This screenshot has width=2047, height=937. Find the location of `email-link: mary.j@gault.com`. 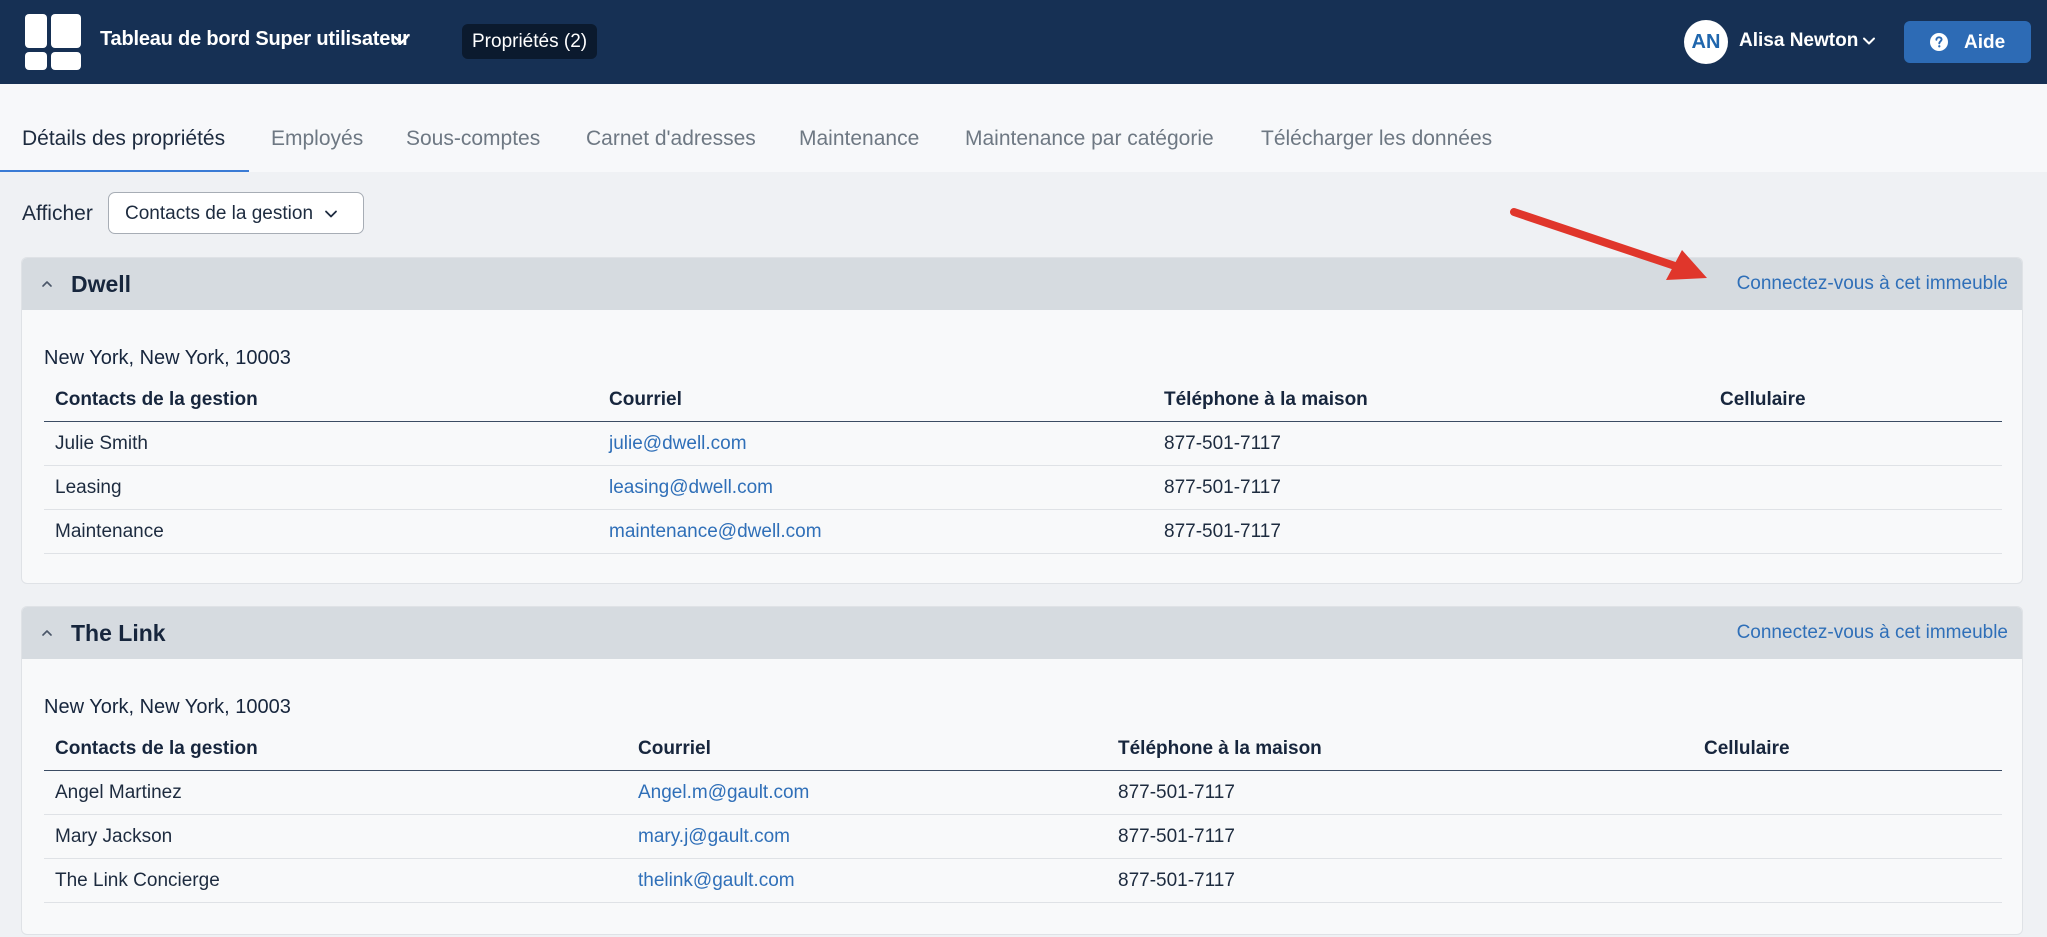

email-link: mary.j@gault.com is located at coordinates (867, 836).